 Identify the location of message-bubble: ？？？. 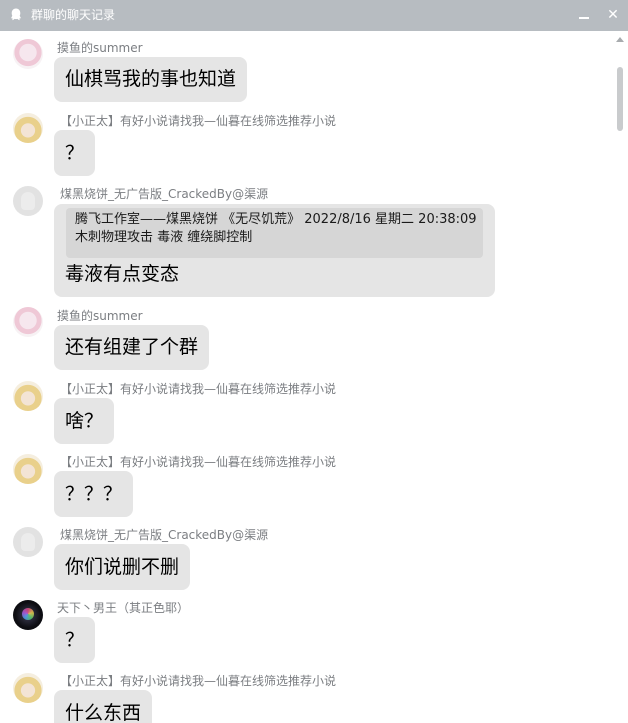
(94, 494).